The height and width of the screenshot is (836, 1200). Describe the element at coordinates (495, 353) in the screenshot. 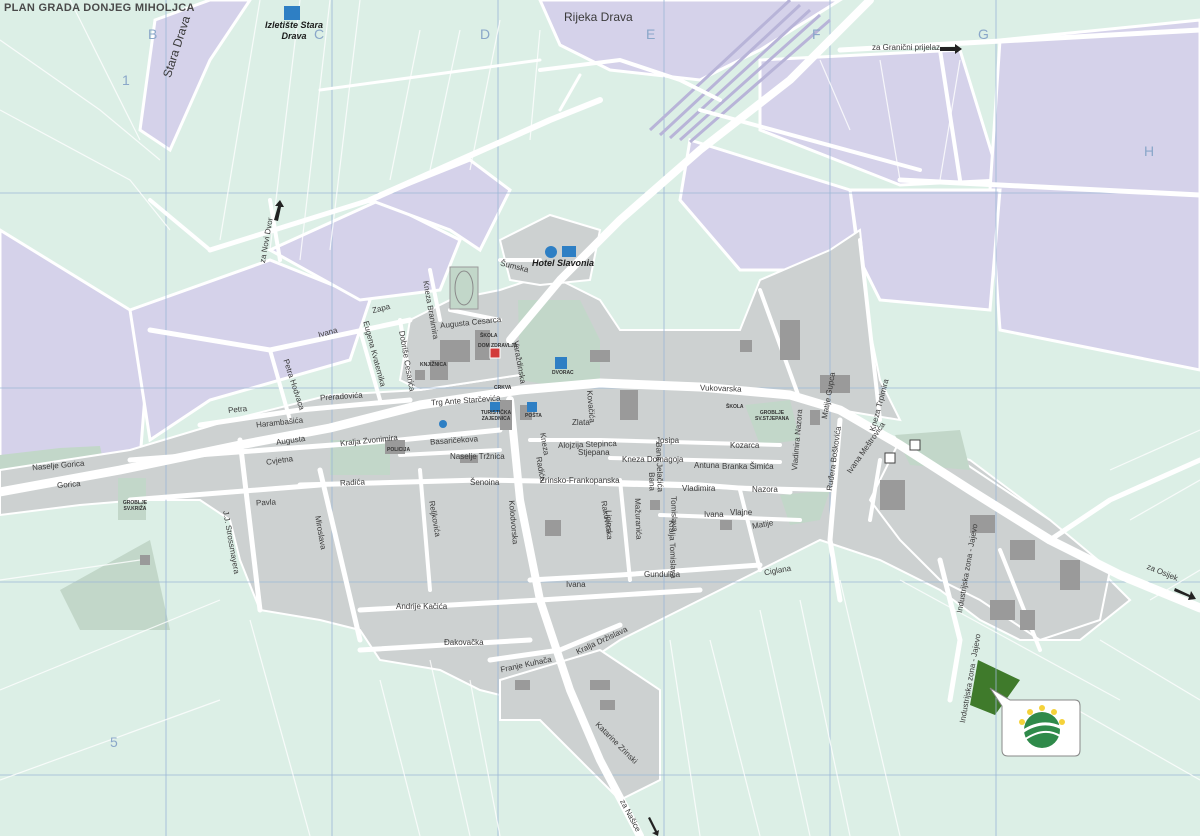

I see `health-icon` at that location.